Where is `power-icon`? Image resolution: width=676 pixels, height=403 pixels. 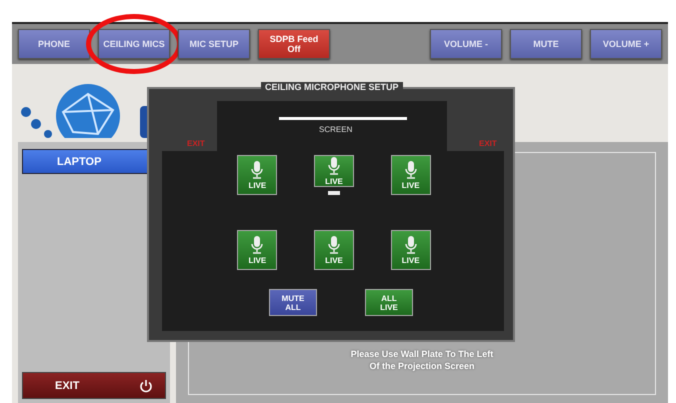 power-icon is located at coordinates (146, 385).